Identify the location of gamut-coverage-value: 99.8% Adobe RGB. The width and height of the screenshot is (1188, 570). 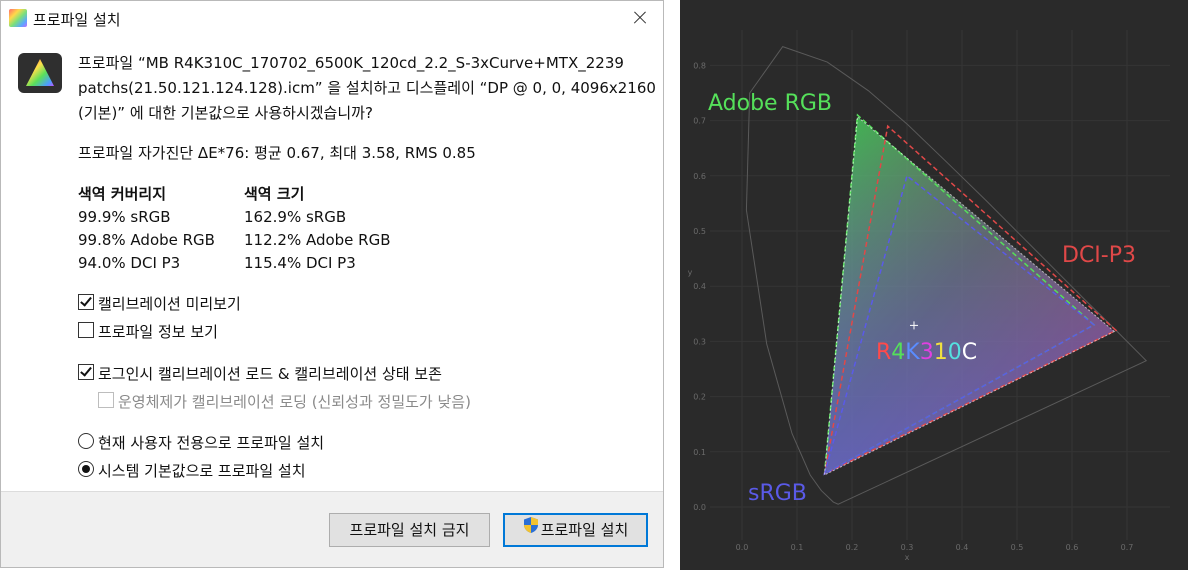
(146, 240).